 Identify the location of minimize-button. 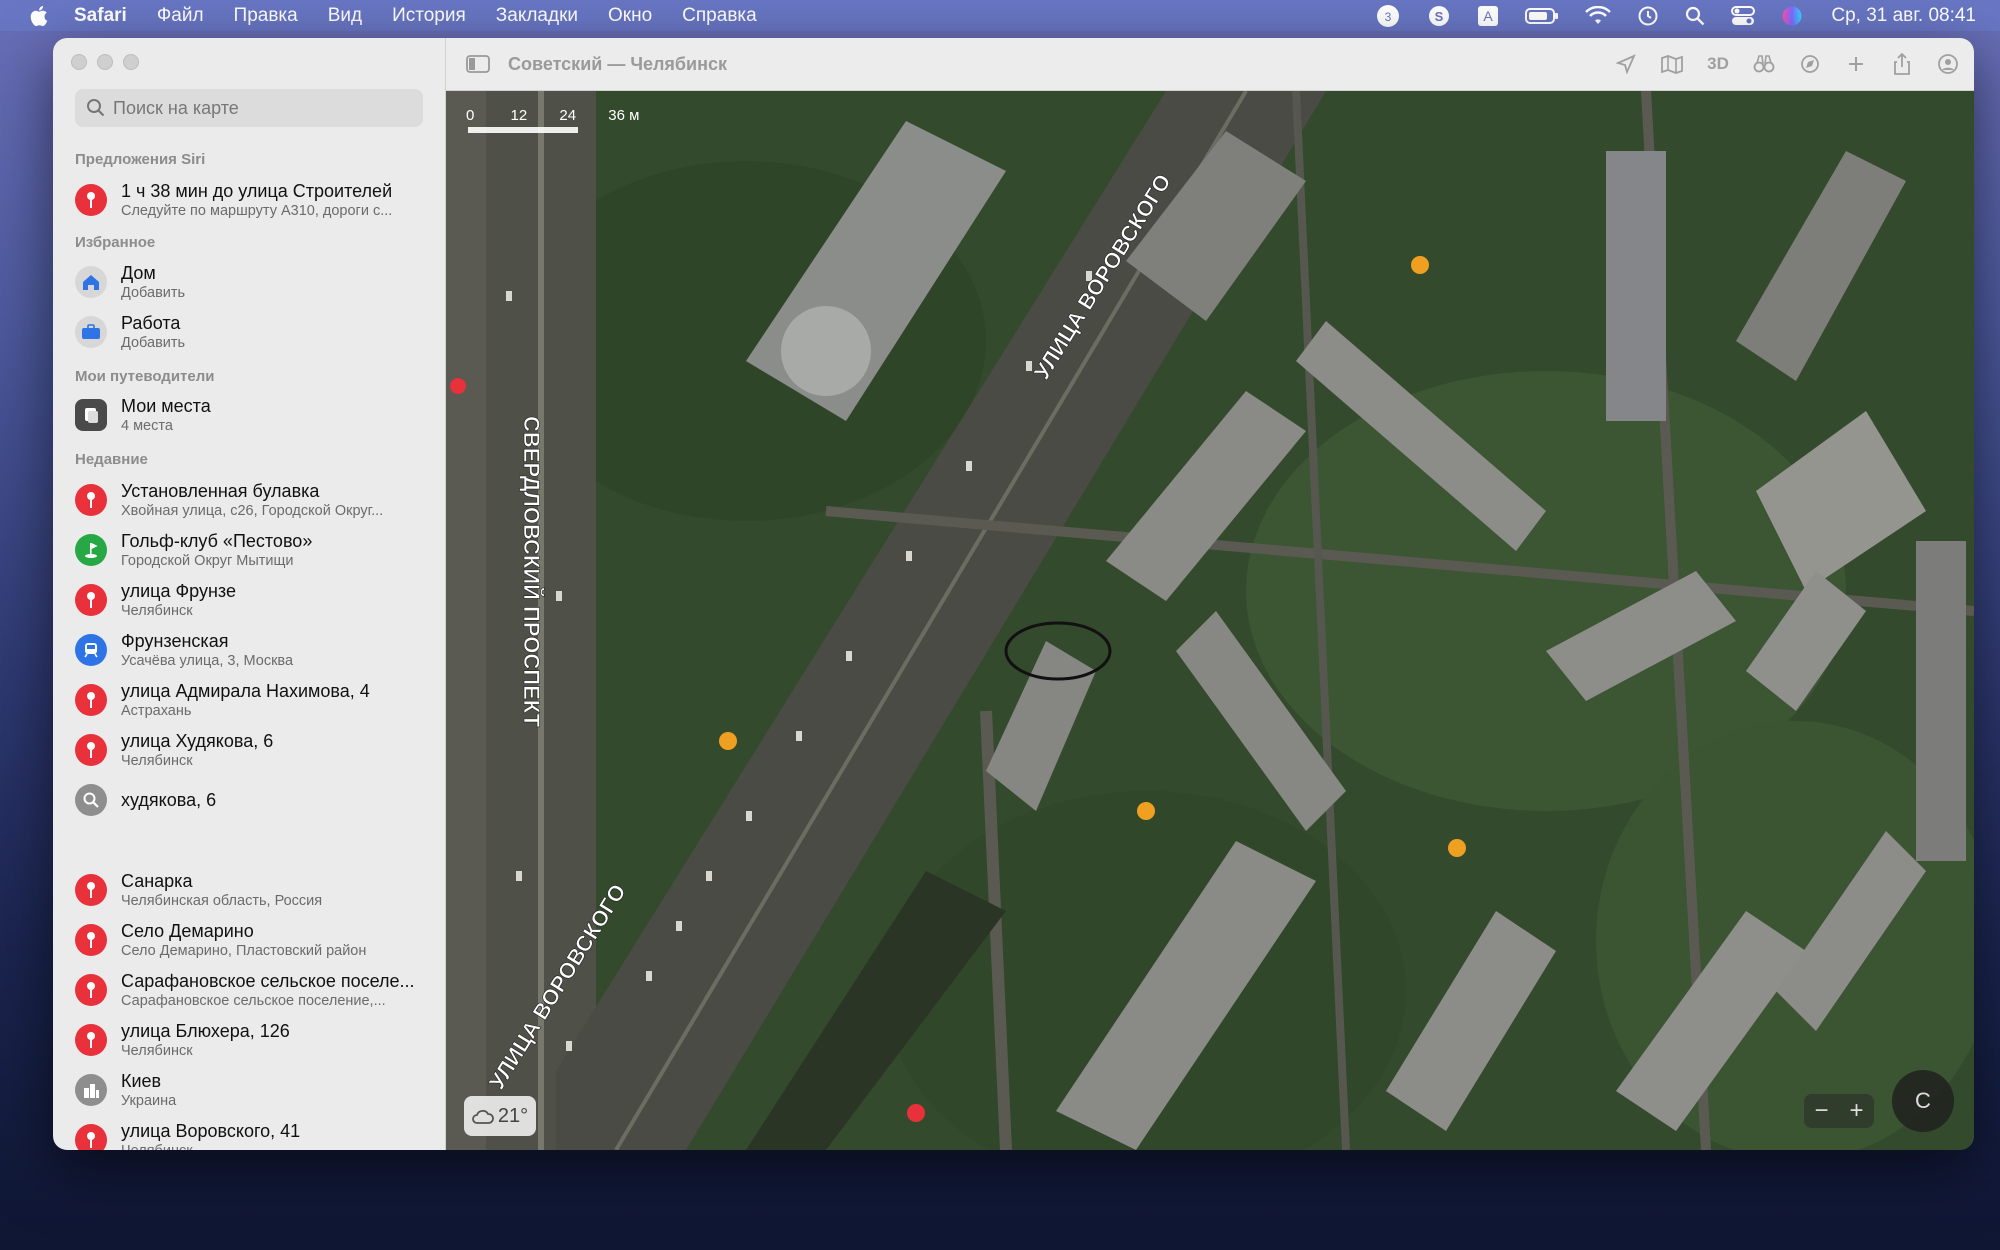
(105, 62).